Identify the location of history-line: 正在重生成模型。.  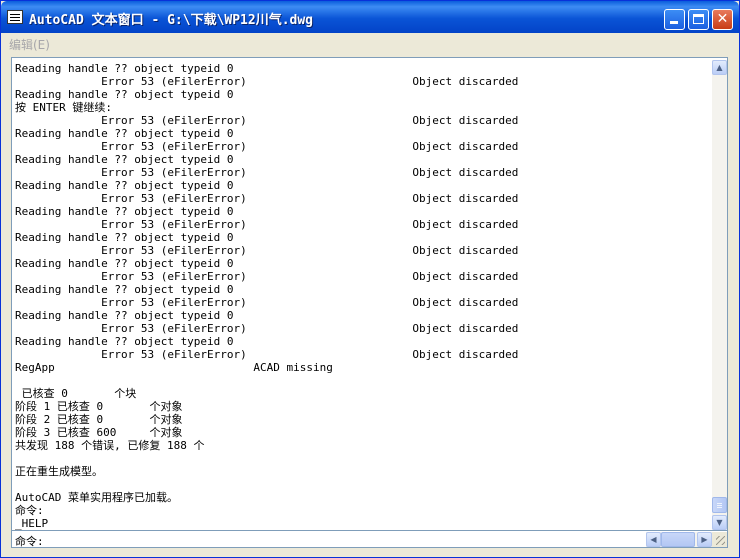
(59, 471).